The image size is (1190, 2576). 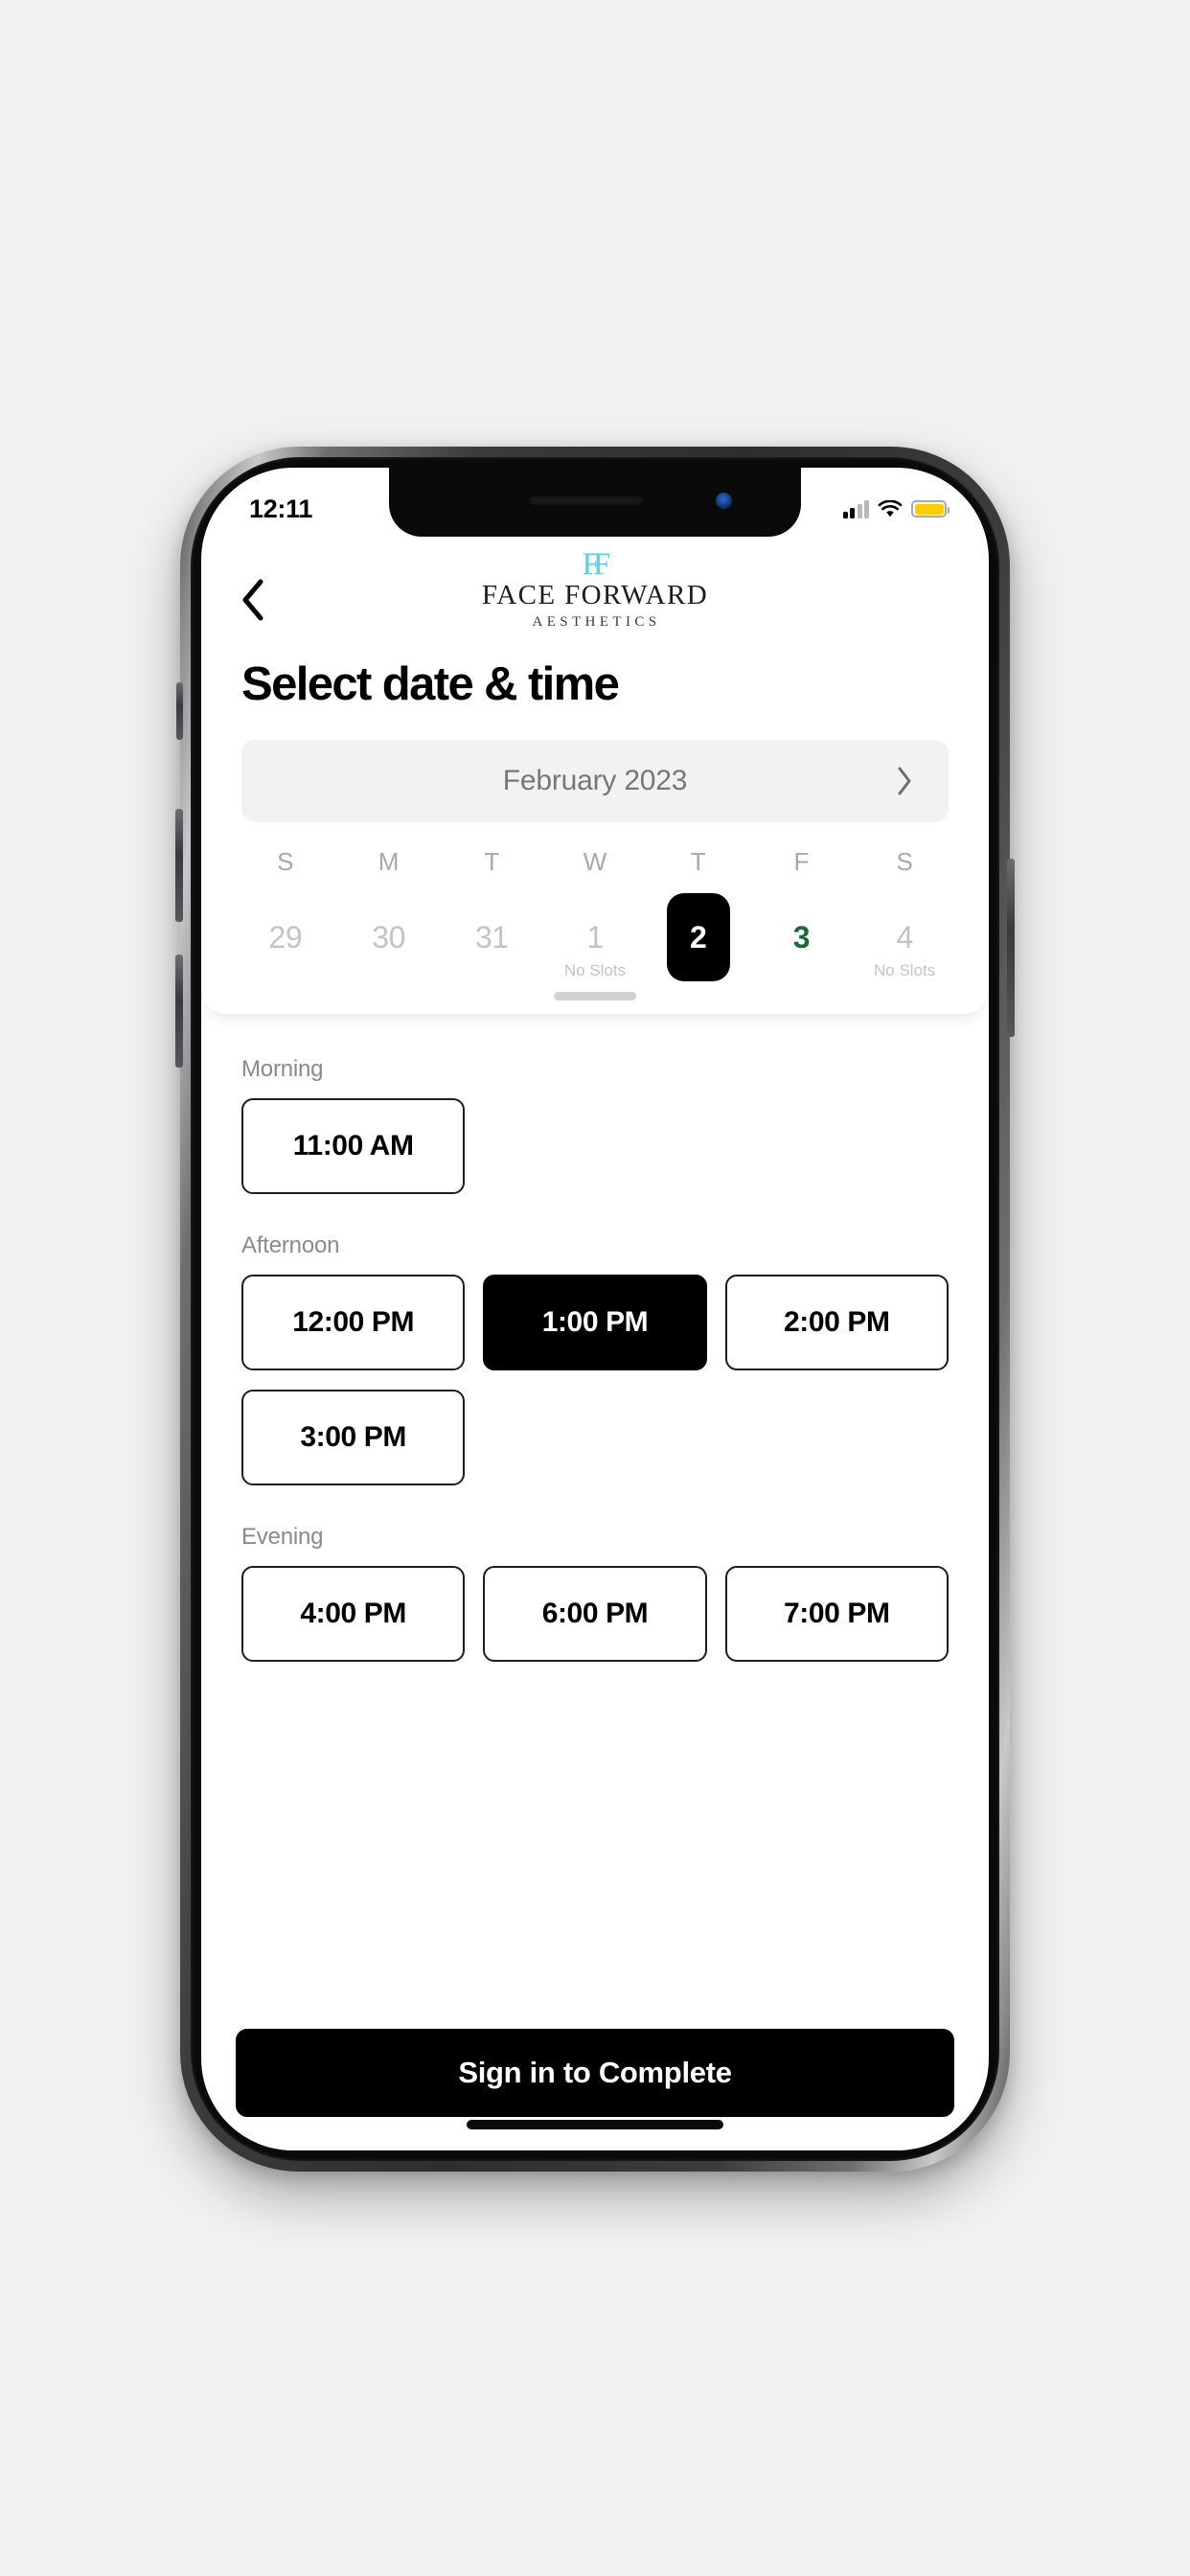 I want to click on power-button, so click(x=1011, y=948).